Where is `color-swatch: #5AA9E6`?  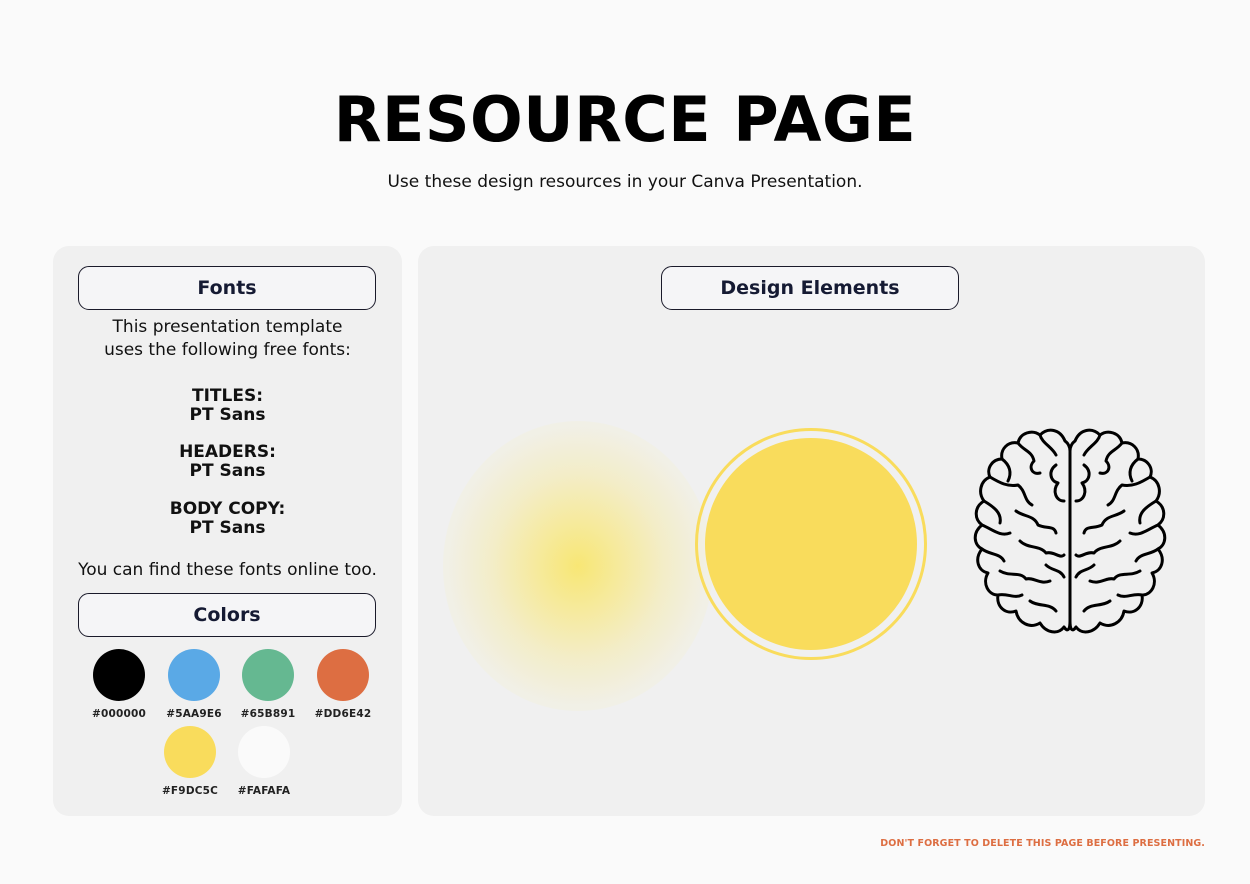
color-swatch: #5AA9E6 is located at coordinates (194, 684).